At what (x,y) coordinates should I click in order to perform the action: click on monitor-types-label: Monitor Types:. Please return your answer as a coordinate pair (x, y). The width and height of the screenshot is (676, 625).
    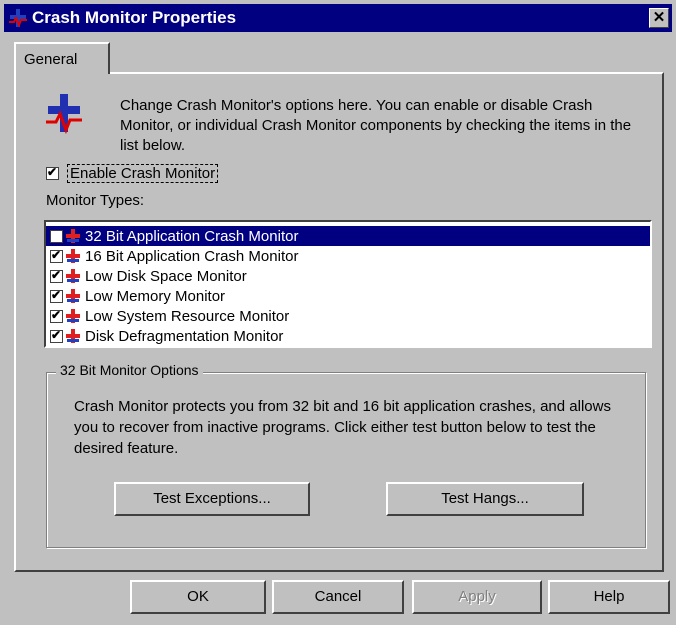
    Looking at the image, I should click on (95, 200).